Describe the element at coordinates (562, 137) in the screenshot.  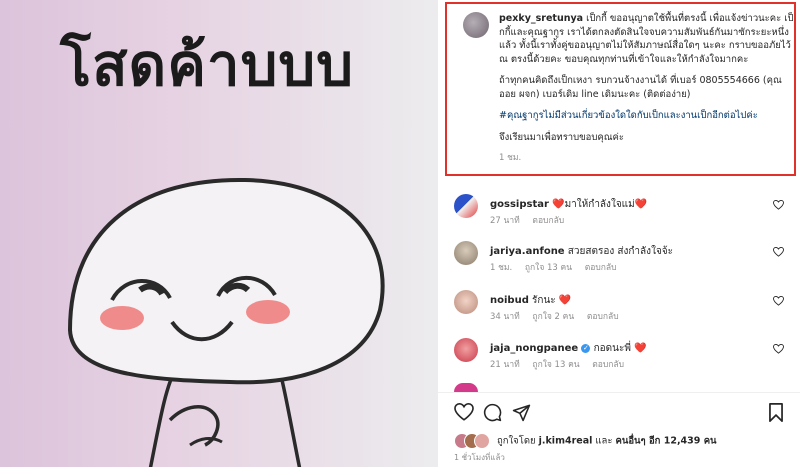
I see `caption-closing: จึงเรียนมาเพื่อทราบขอบคุณค่ะ` at that location.